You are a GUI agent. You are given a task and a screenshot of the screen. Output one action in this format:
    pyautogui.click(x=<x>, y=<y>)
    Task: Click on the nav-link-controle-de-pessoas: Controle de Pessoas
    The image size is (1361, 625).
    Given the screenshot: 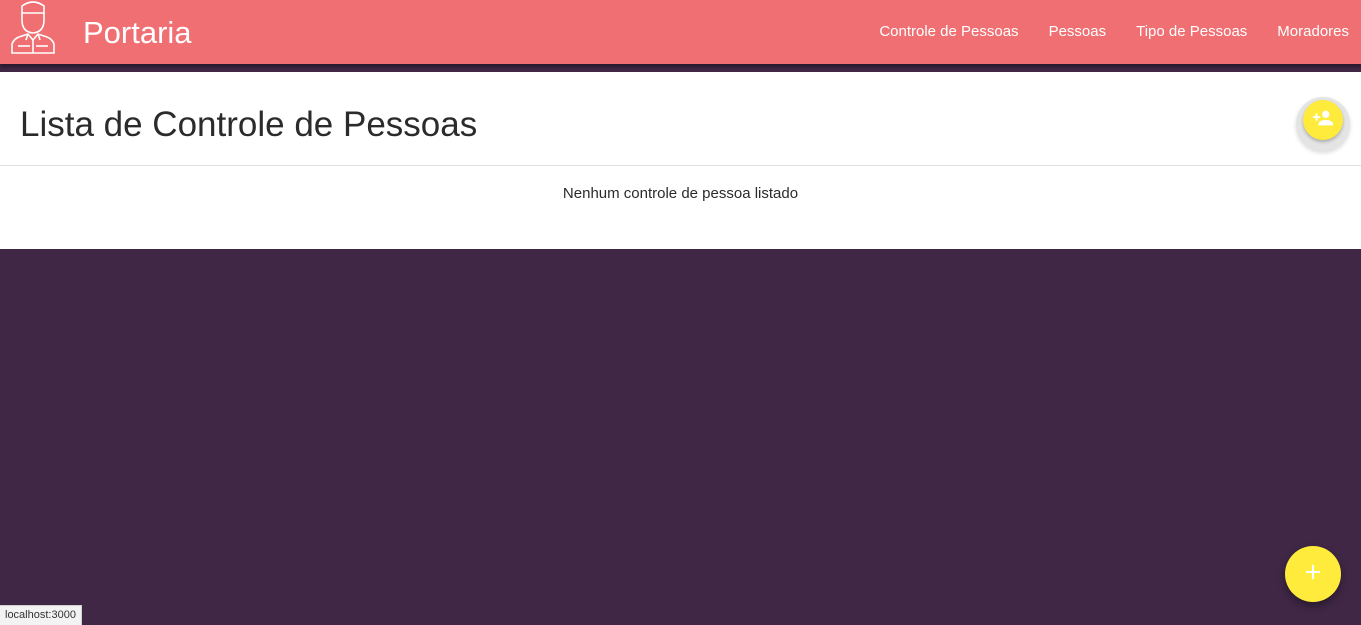 What is the action you would take?
    pyautogui.click(x=948, y=32)
    